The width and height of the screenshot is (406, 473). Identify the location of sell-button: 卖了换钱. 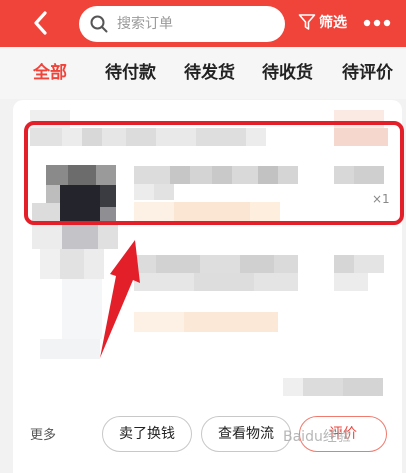
(147, 434).